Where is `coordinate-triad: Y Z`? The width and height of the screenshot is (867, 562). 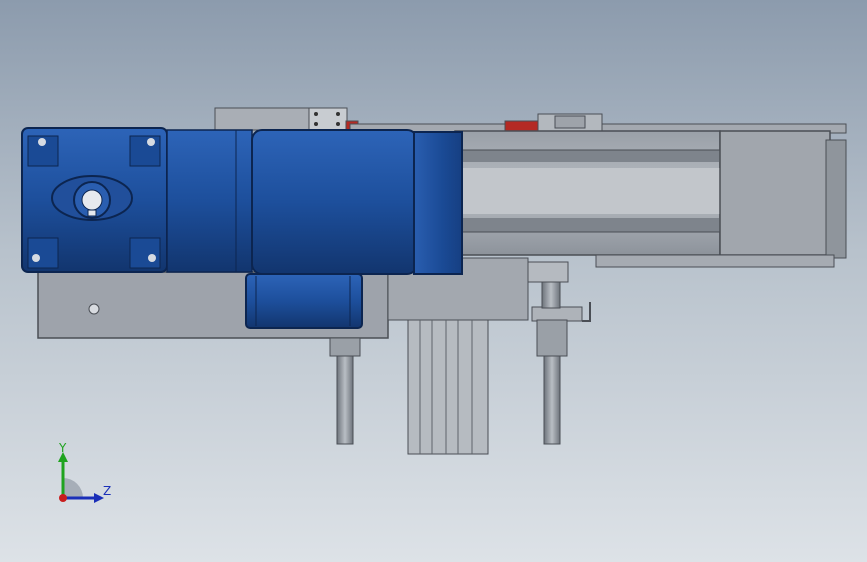
coordinate-triad: Y Z is located at coordinates (84, 472).